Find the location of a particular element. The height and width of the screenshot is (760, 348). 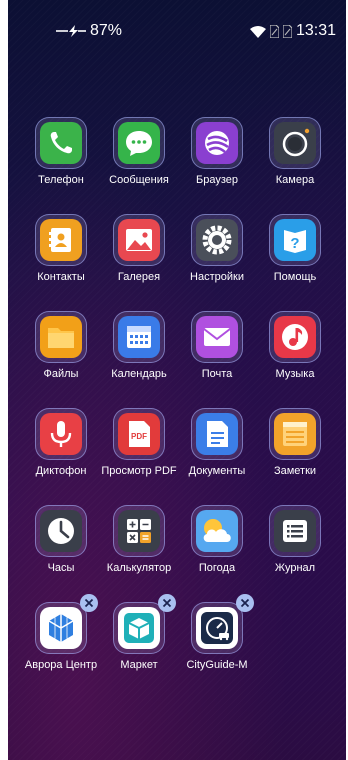

app-weather: Погода is located at coordinates (217, 551).